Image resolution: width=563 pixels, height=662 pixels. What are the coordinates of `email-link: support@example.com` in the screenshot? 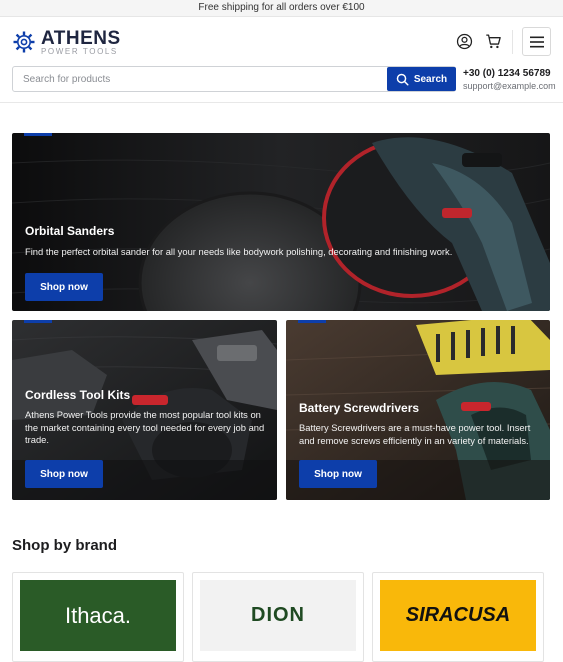 It's located at (513, 86).